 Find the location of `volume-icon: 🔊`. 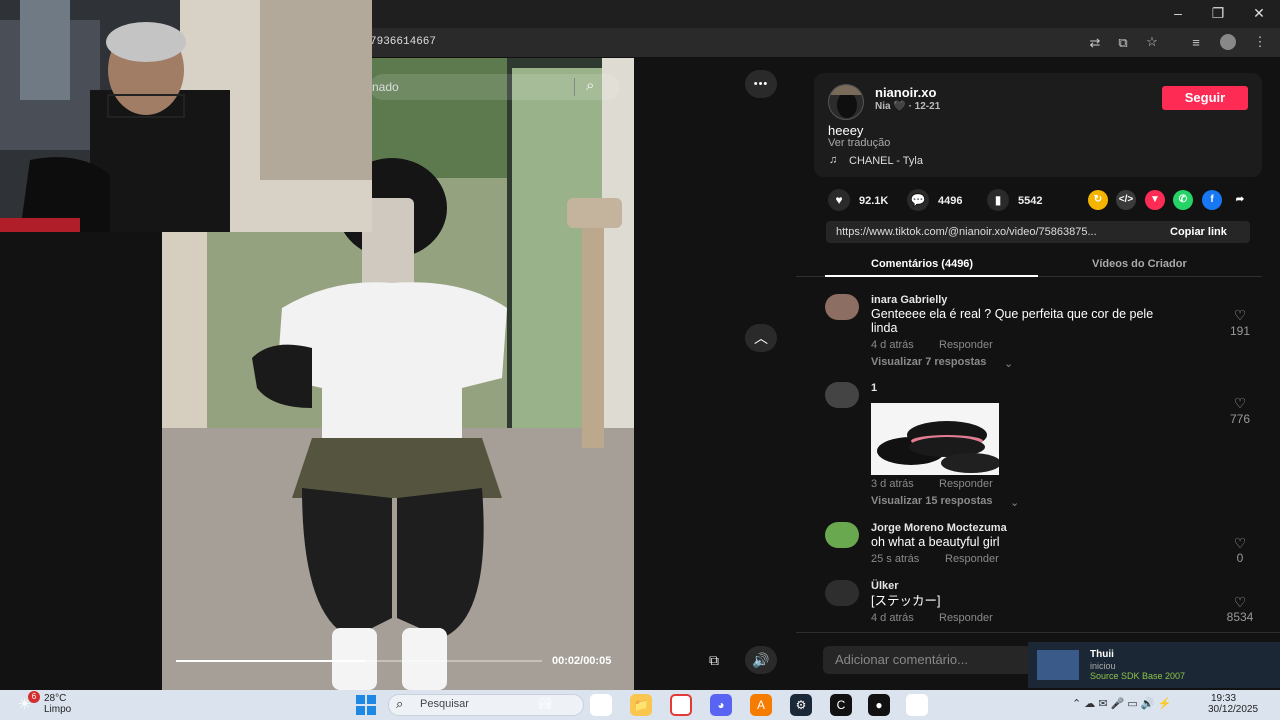

volume-icon: 🔊 is located at coordinates (761, 660).